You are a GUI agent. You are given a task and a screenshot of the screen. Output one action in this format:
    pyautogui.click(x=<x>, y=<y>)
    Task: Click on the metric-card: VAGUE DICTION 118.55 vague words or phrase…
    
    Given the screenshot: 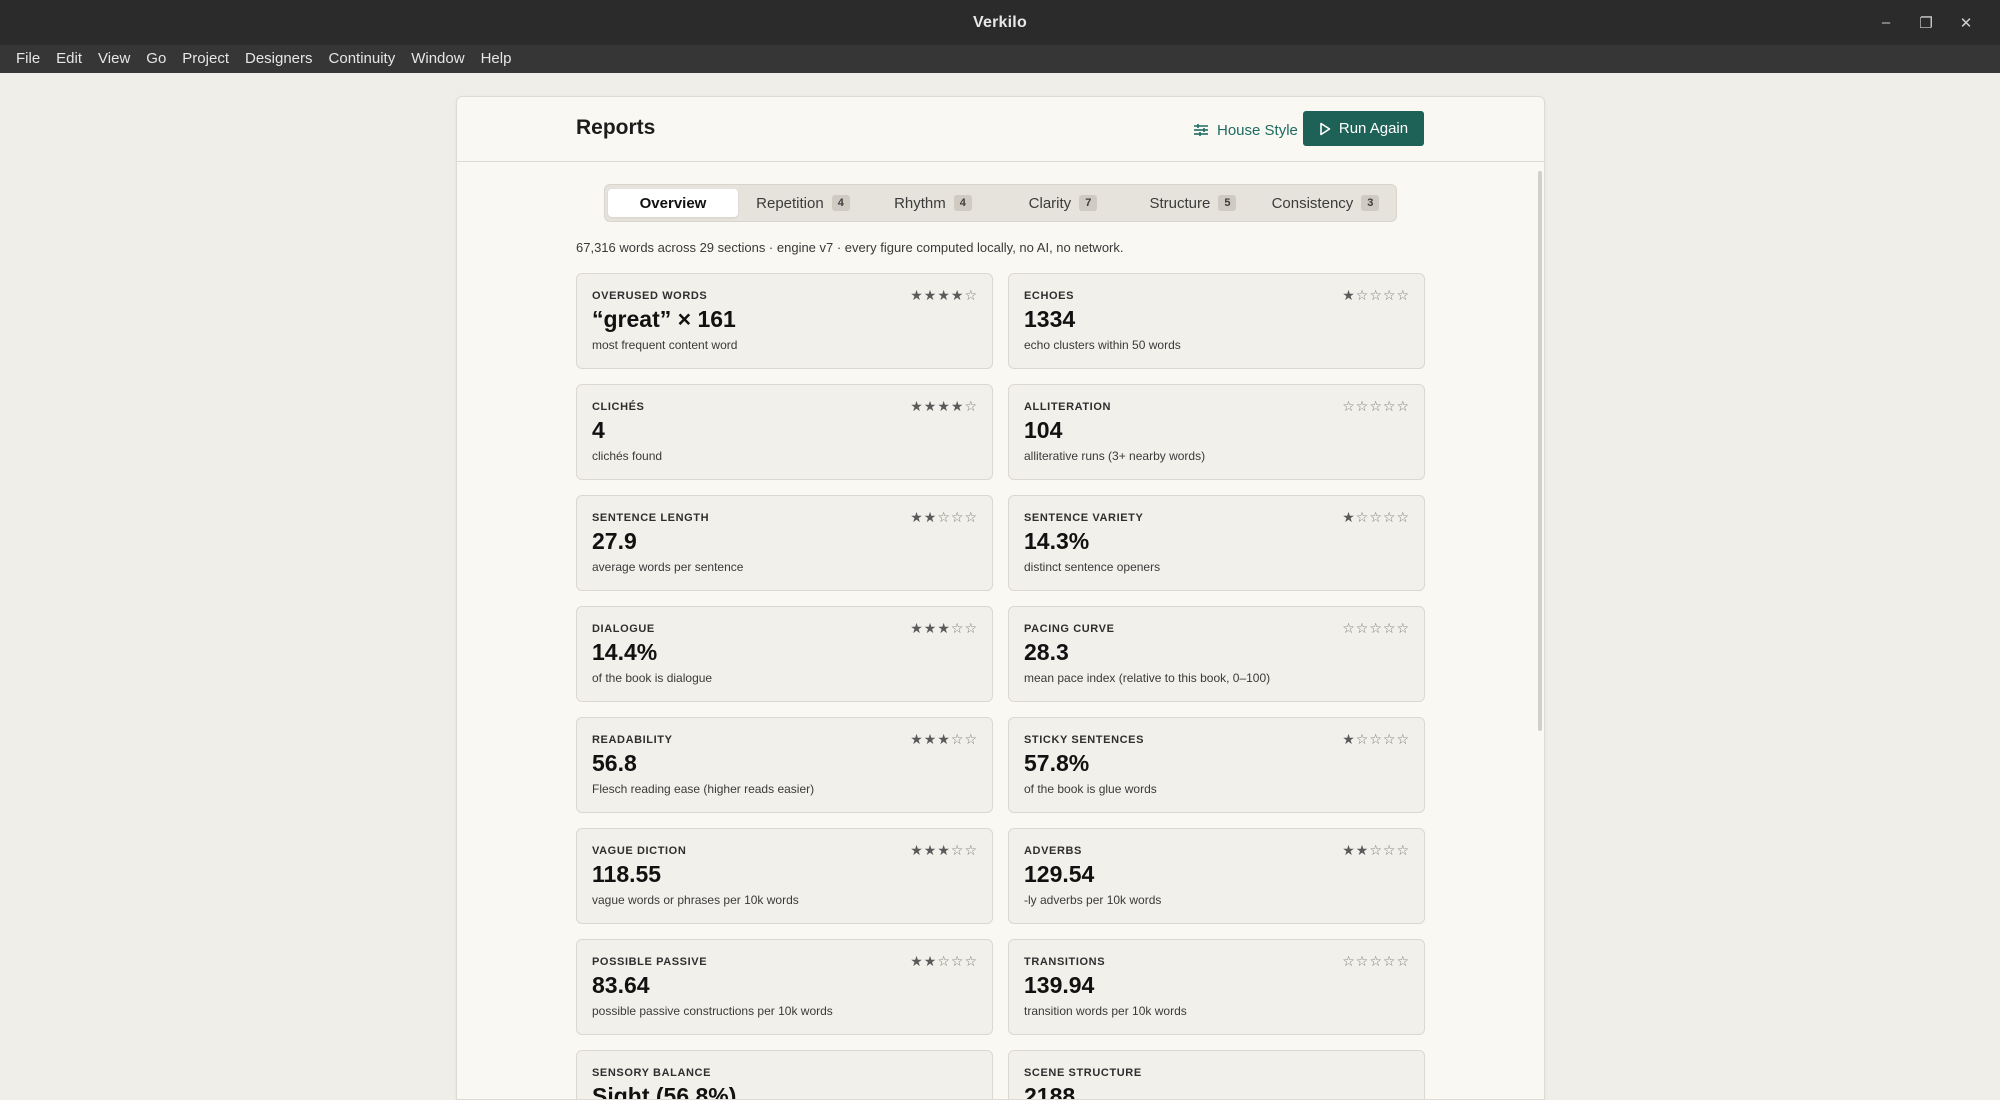 What is the action you would take?
    pyautogui.click(x=784, y=876)
    